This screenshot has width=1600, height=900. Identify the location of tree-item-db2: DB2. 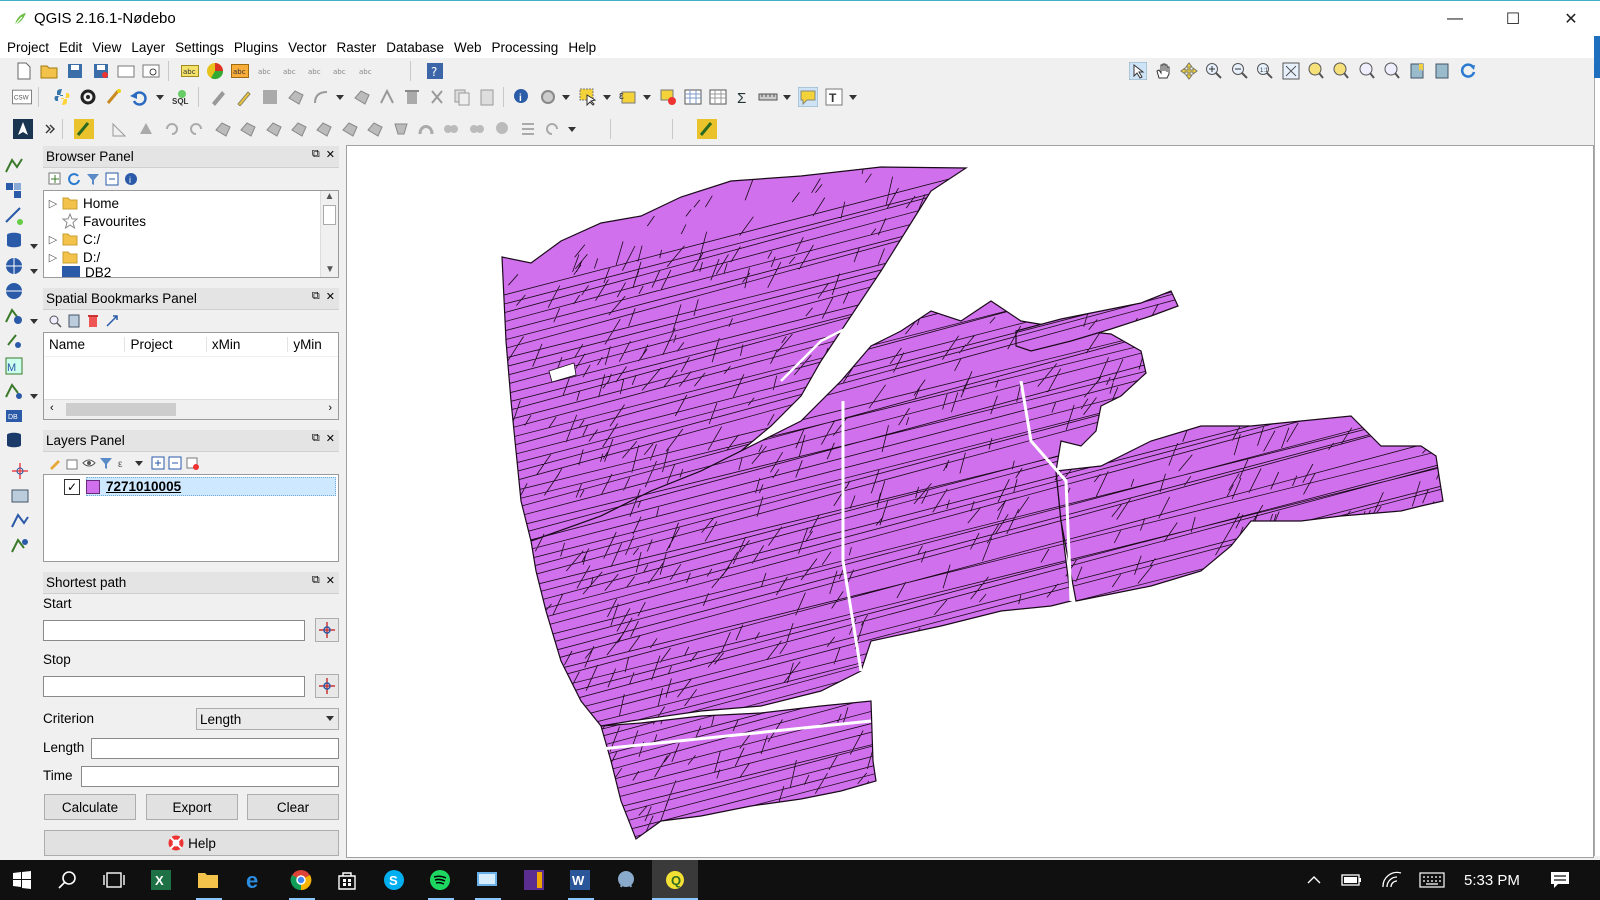
(191, 271).